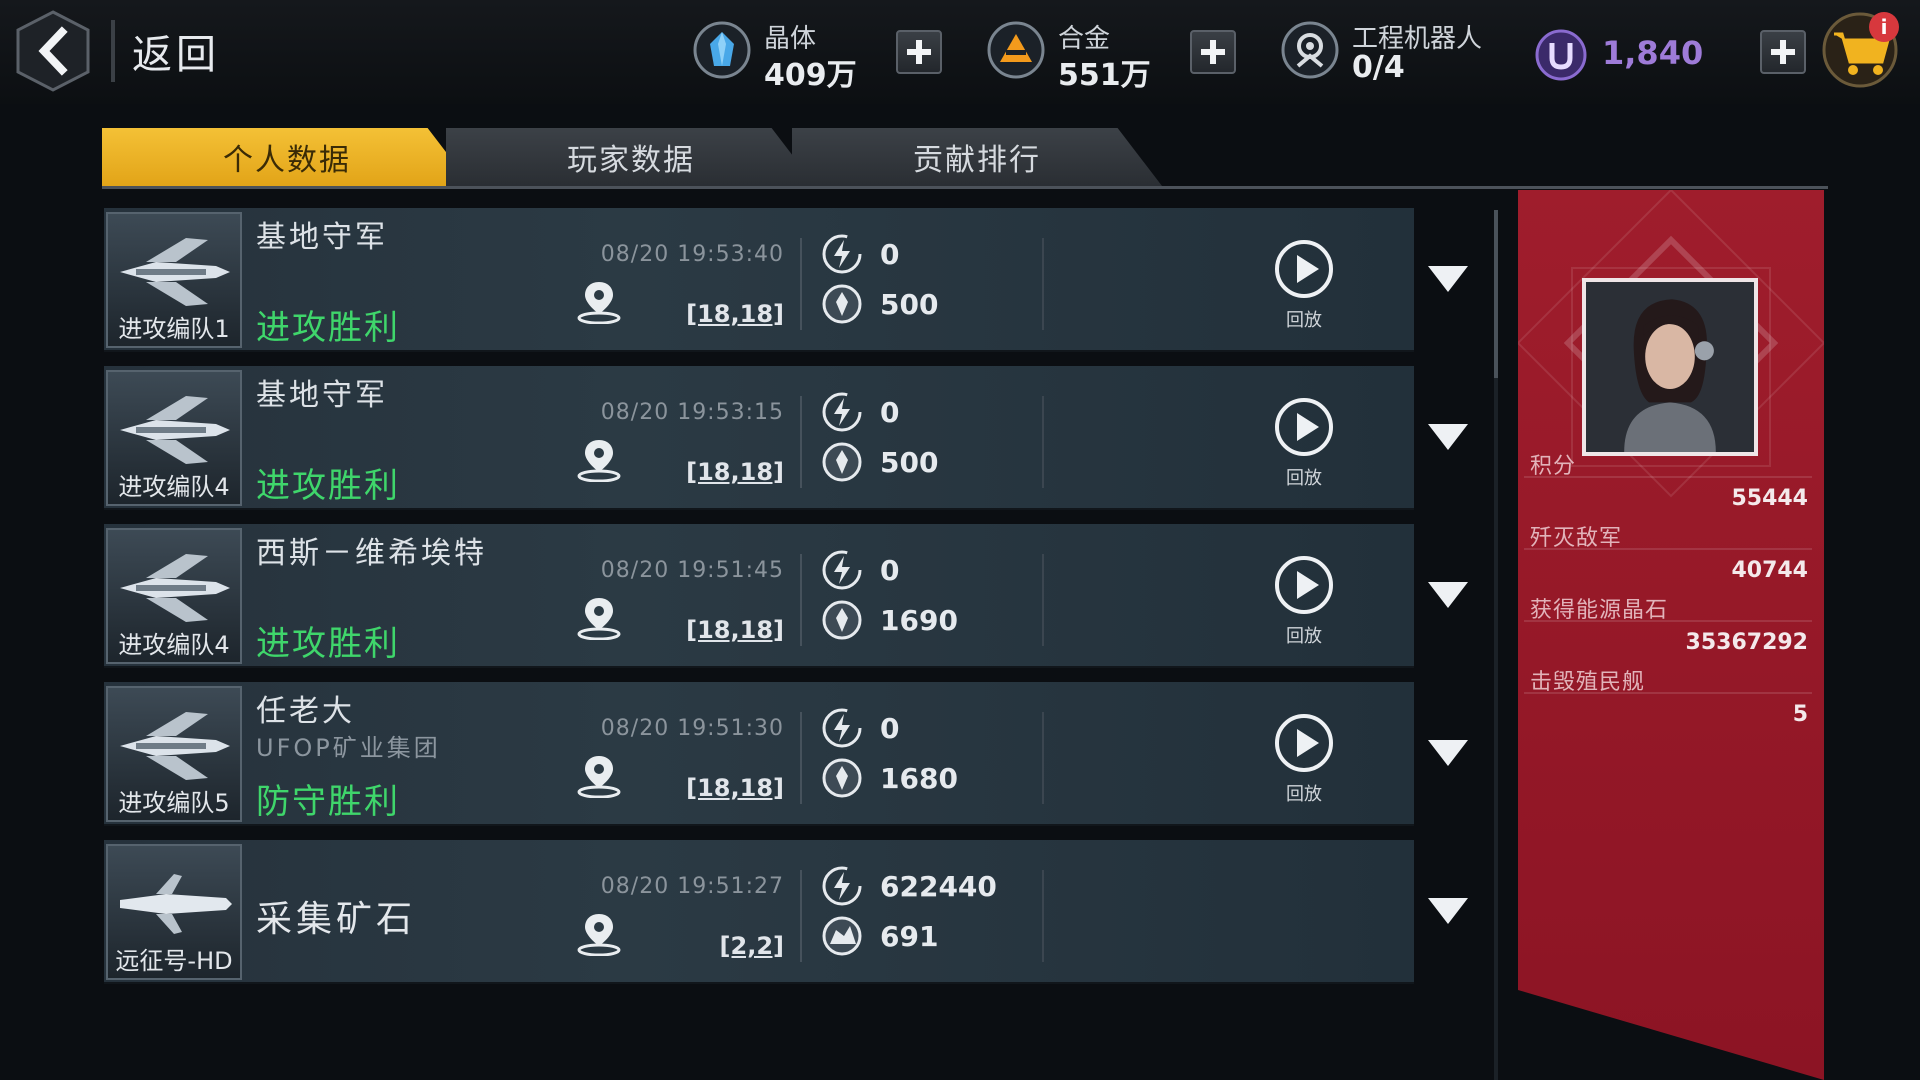  Describe the element at coordinates (1496, 294) in the screenshot. I see `scrollbar-thumb` at that location.